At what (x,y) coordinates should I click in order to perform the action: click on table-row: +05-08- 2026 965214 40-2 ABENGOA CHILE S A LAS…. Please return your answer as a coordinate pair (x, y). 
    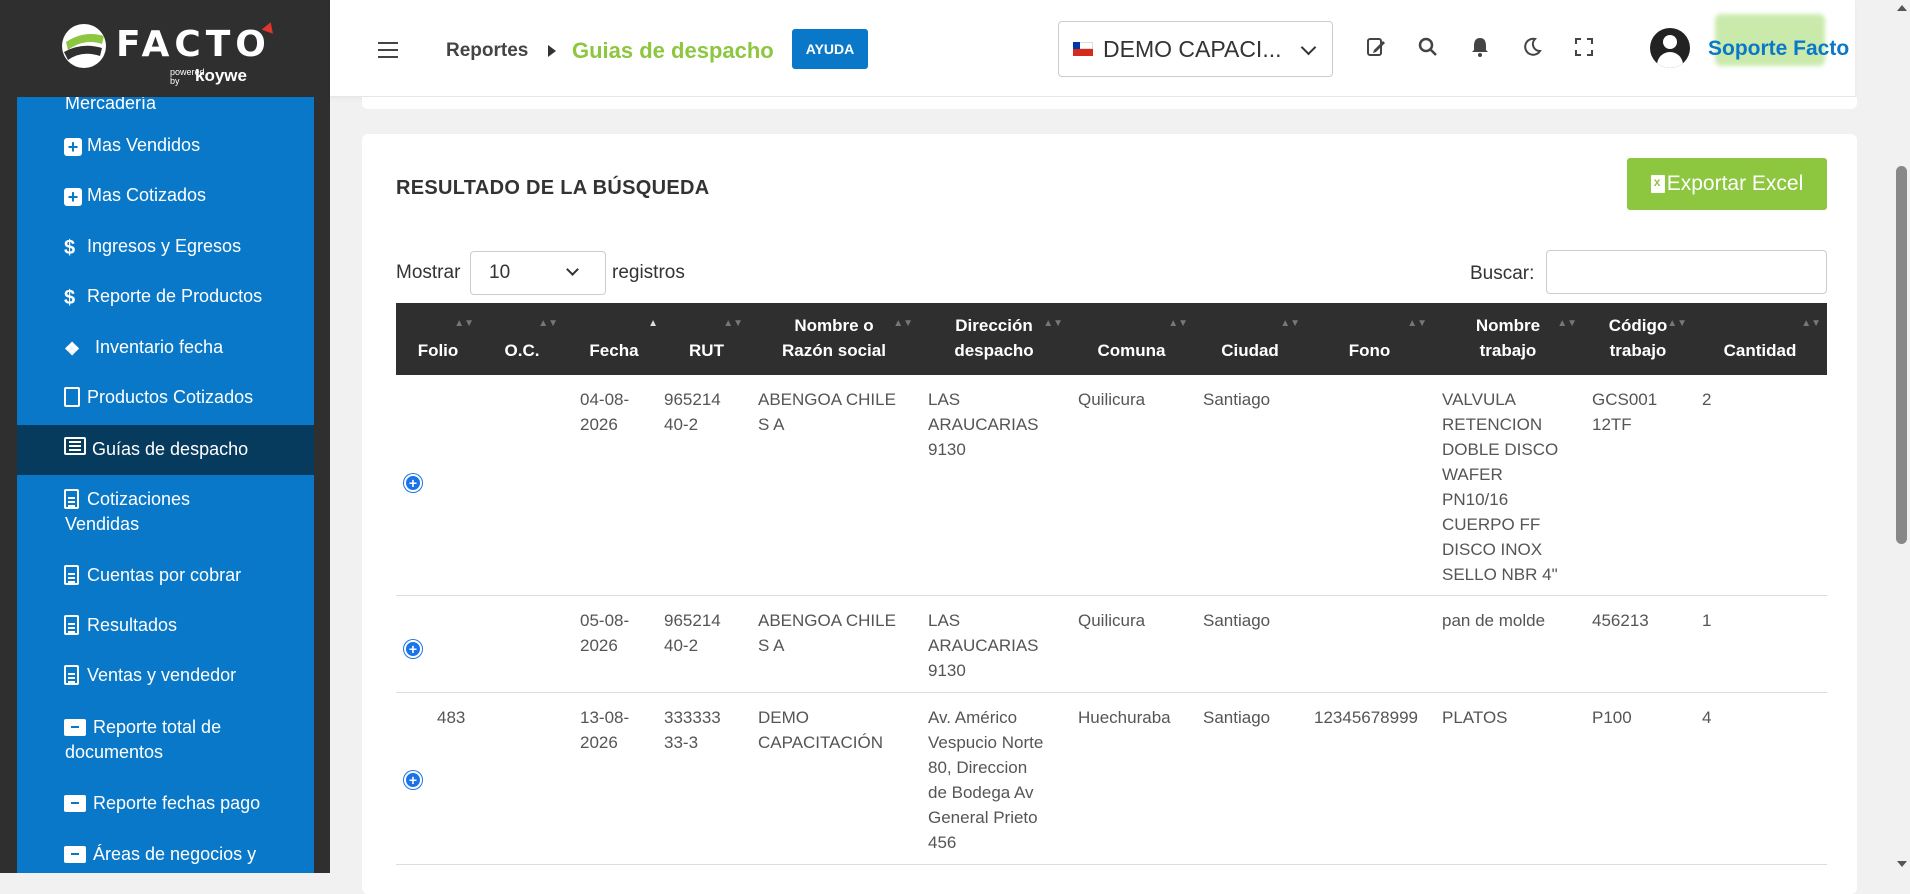
    Looking at the image, I should click on (1111, 644).